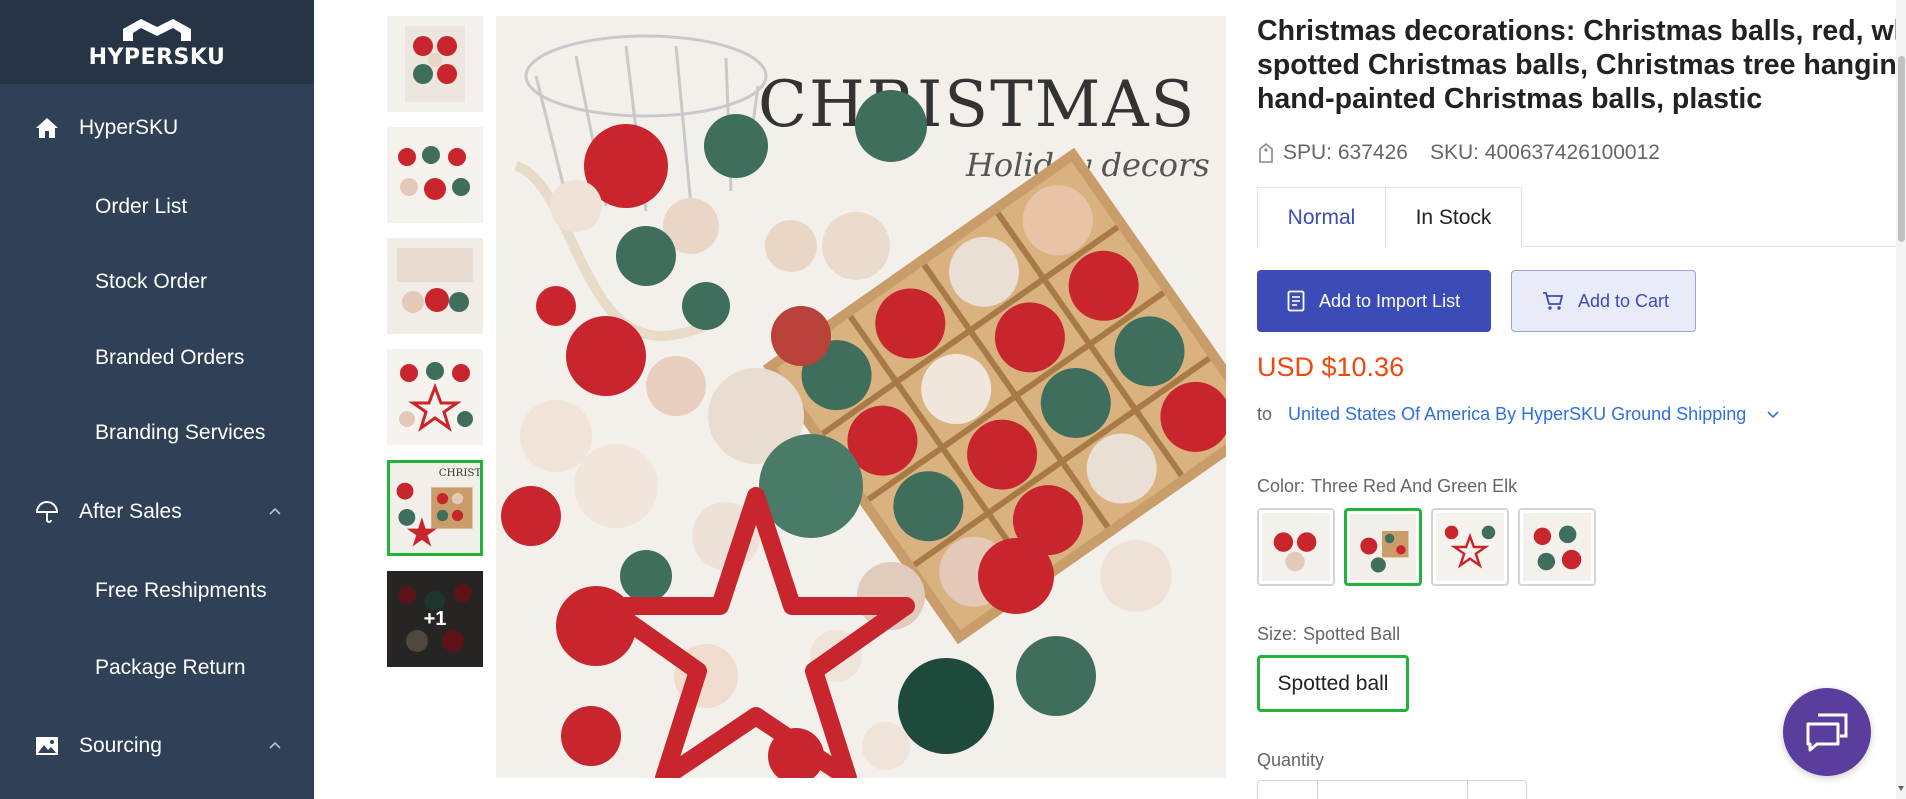 The image size is (1906, 799). I want to click on chevron-down-icon, so click(1773, 415).